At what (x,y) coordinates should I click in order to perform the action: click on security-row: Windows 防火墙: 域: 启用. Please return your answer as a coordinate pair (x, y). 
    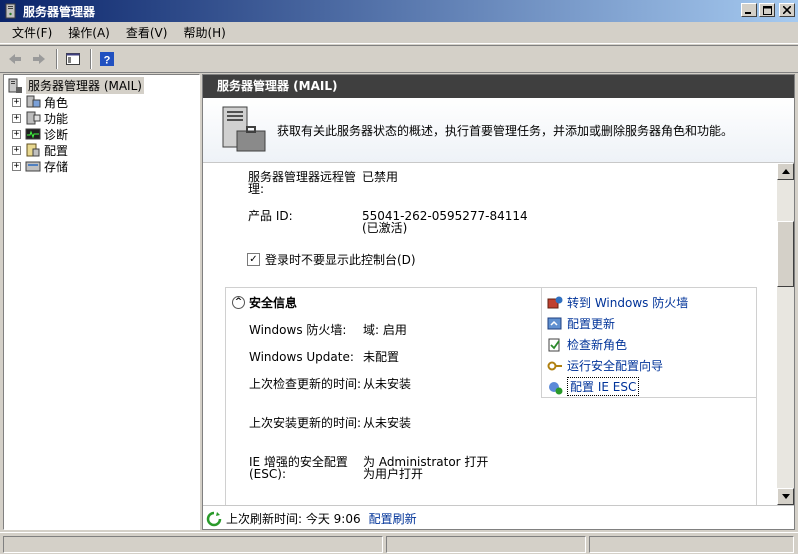
    Looking at the image, I should click on (391, 330).